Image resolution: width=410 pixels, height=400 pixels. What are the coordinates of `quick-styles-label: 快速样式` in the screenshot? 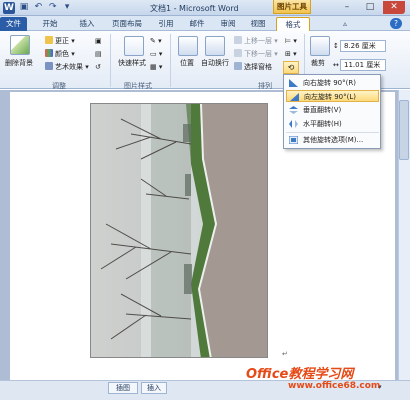 It's located at (132, 63).